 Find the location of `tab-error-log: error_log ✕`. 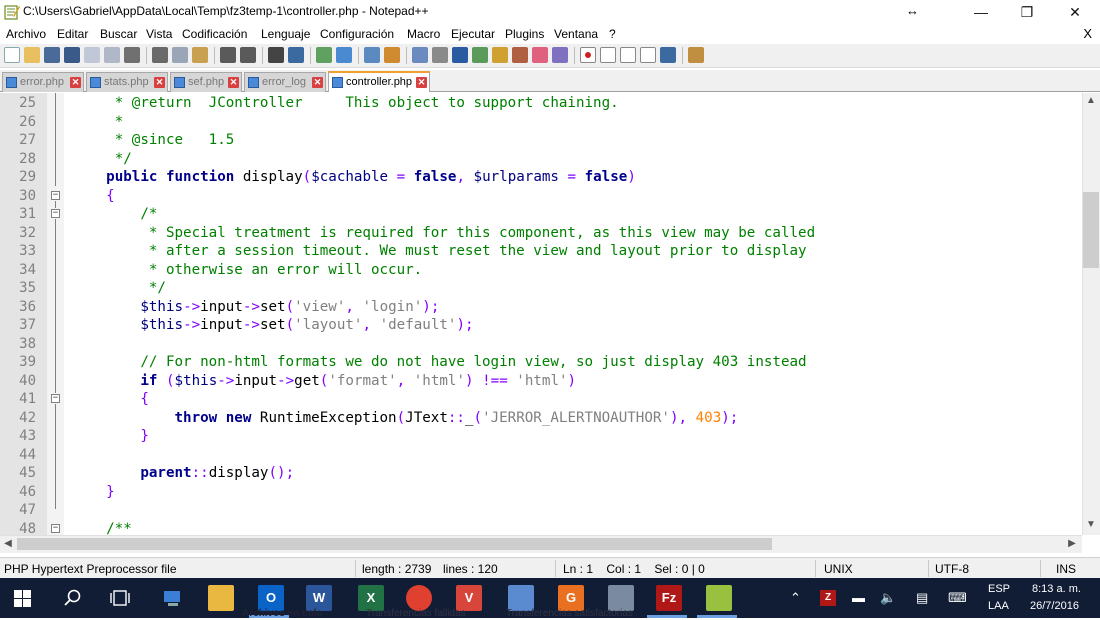

tab-error-log: error_log ✕ is located at coordinates (285, 82).